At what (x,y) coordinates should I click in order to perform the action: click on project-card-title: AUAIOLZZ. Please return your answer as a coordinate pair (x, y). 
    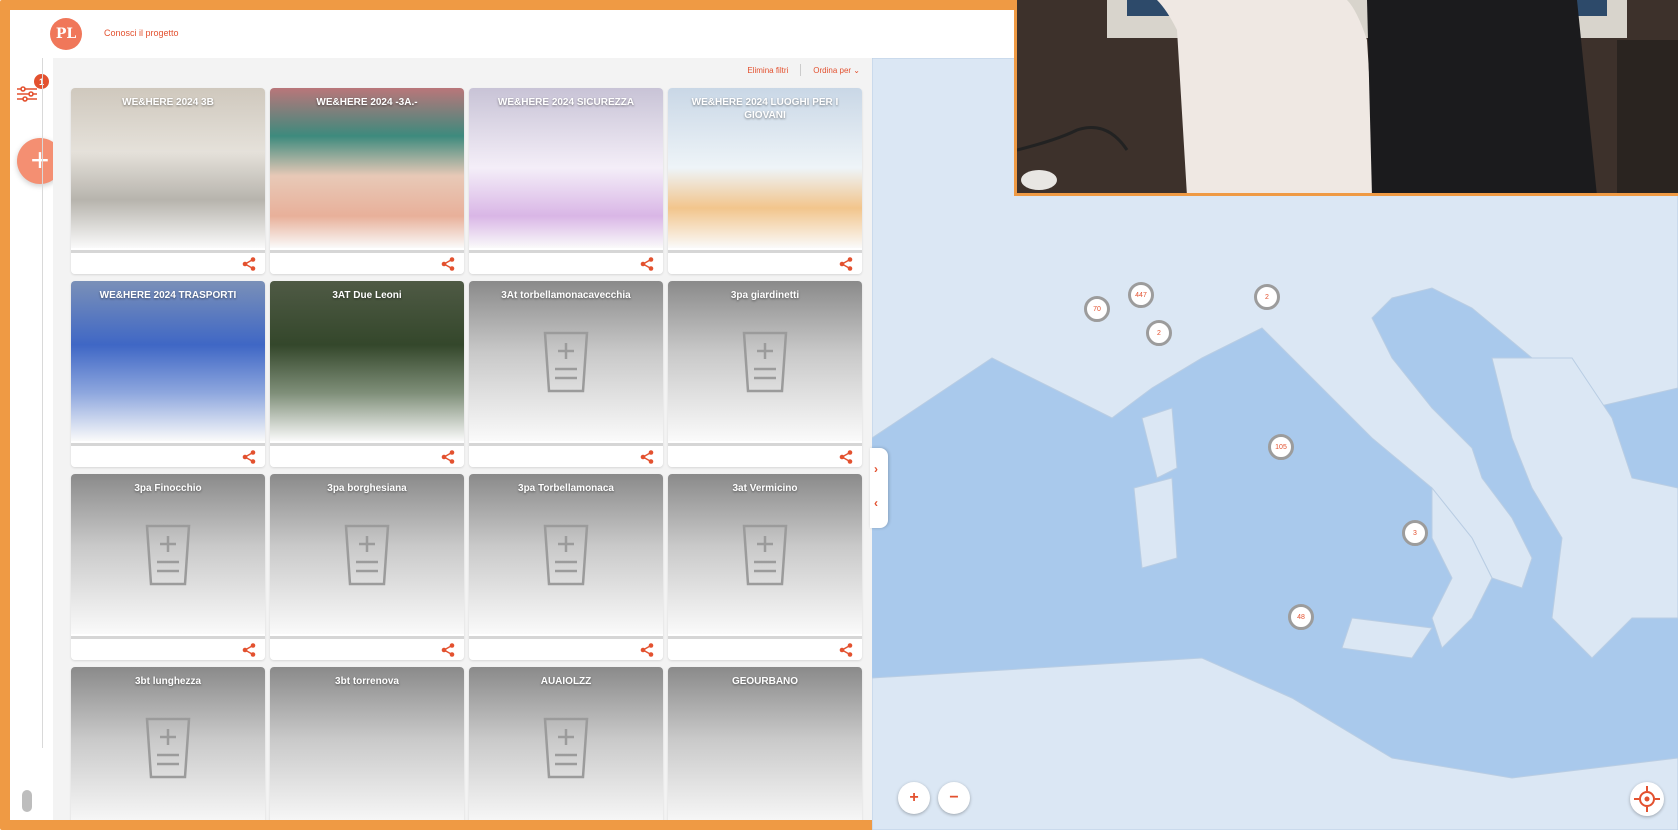
    Looking at the image, I should click on (566, 681).